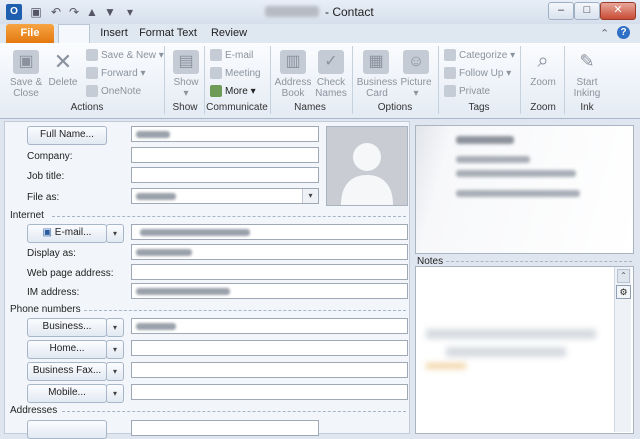 This screenshot has height=439, width=640. What do you see at coordinates (47, 232) in the screenshot?
I see `address-book-small-icon: ▣` at bounding box center [47, 232].